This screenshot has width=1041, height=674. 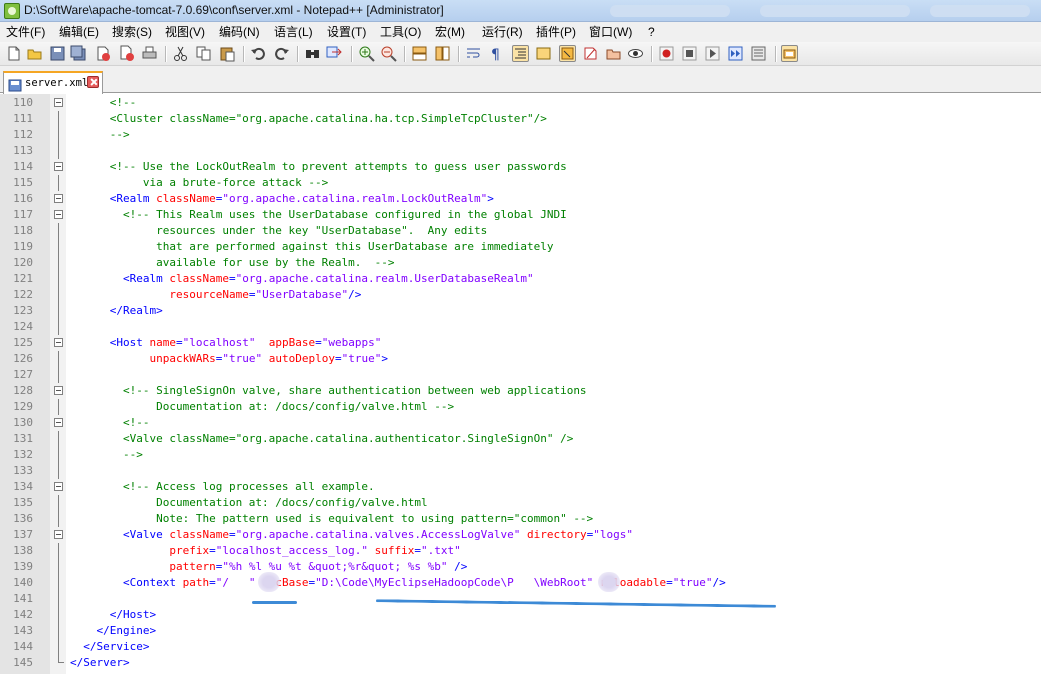 What do you see at coordinates (180, 53) in the screenshot?
I see `cut-icon` at bounding box center [180, 53].